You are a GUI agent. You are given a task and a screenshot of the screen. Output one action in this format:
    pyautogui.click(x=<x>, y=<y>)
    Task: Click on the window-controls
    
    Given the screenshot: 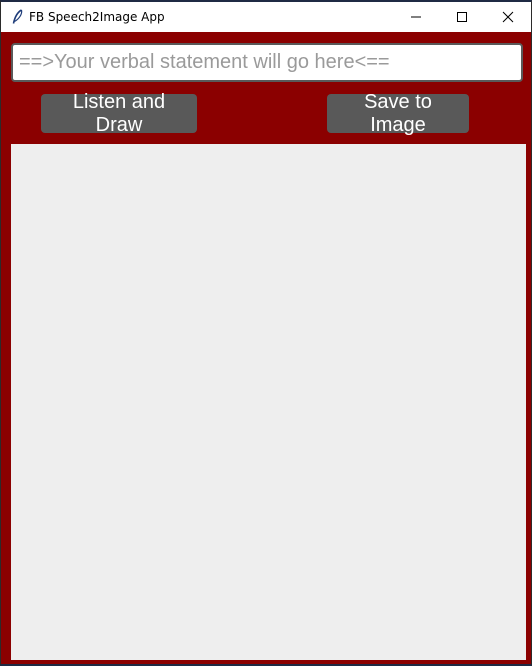 What is the action you would take?
    pyautogui.click(x=462, y=17)
    